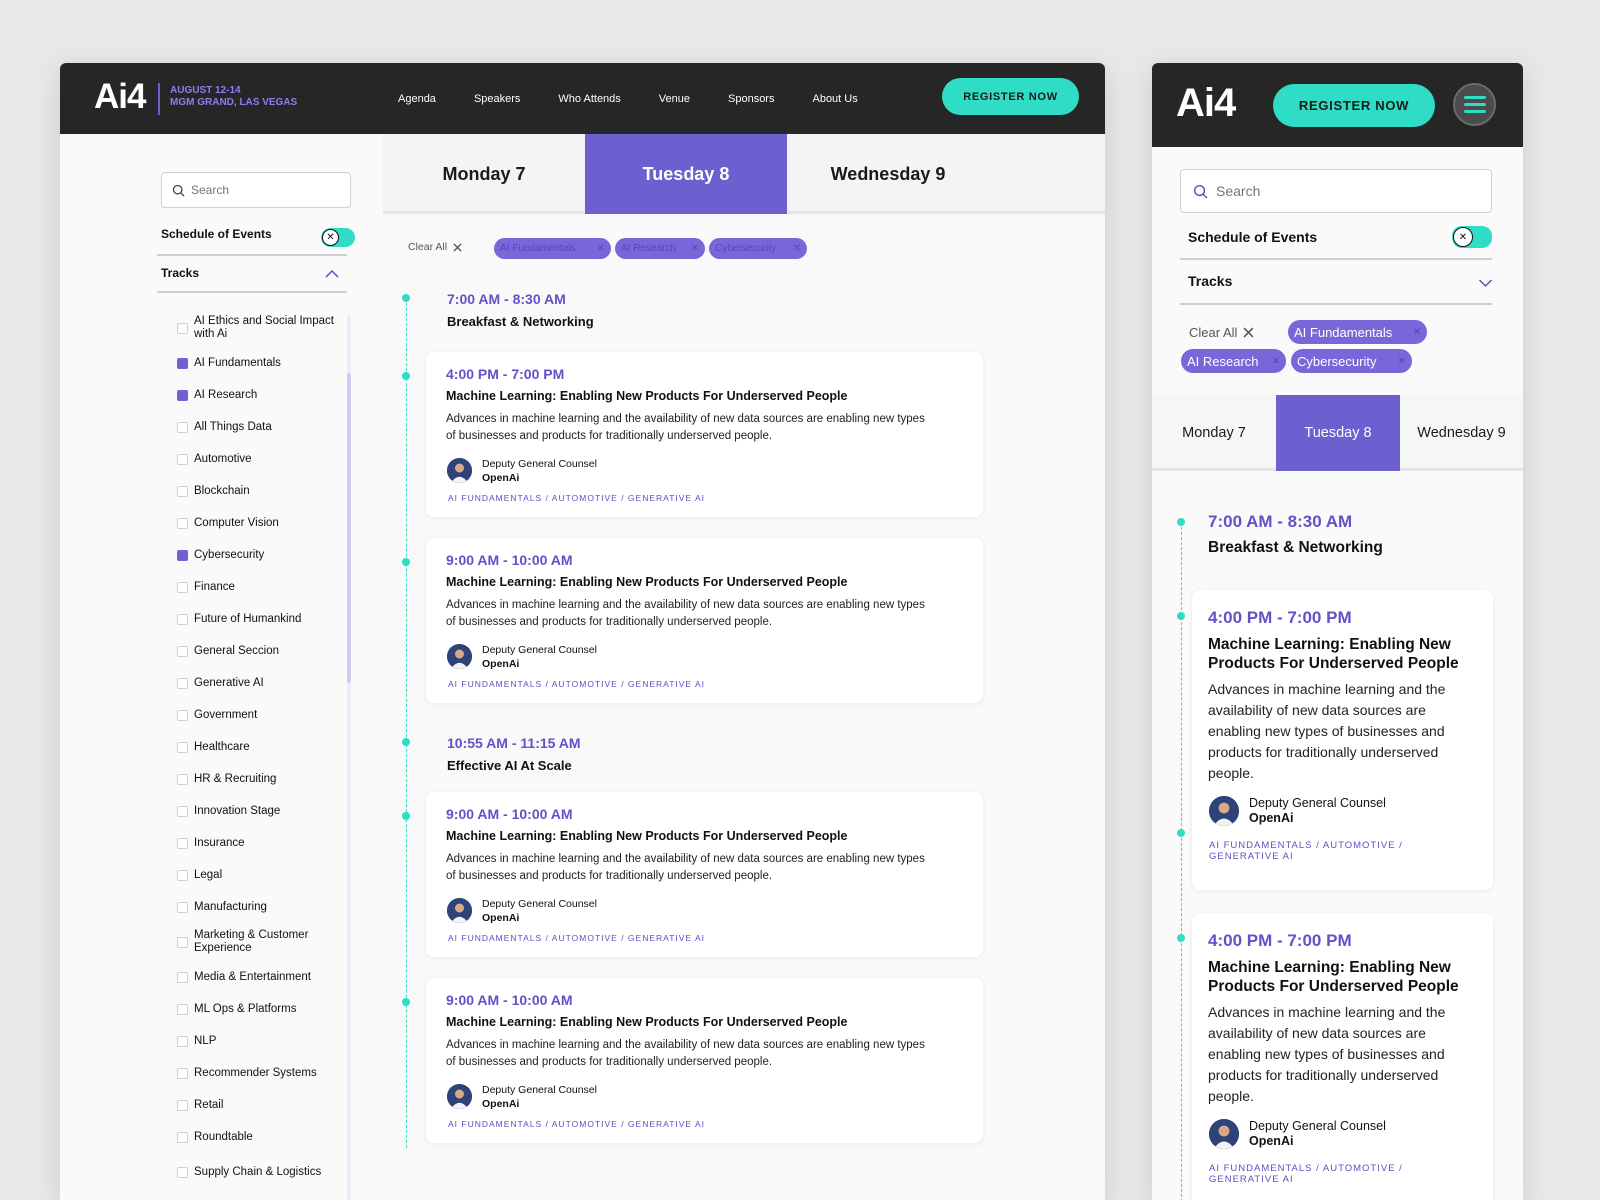 Image resolution: width=1600 pixels, height=1200 pixels. I want to click on track-item: Recommender Systems, so click(259, 1073).